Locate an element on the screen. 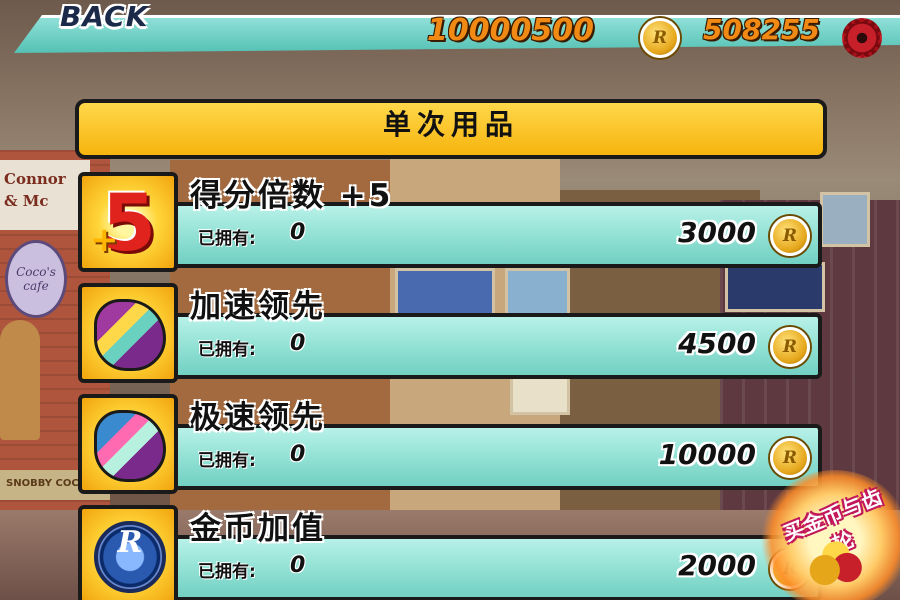  store-item-head-start: 加速领先 已拥有: 0 4500 R is located at coordinates (453, 333).